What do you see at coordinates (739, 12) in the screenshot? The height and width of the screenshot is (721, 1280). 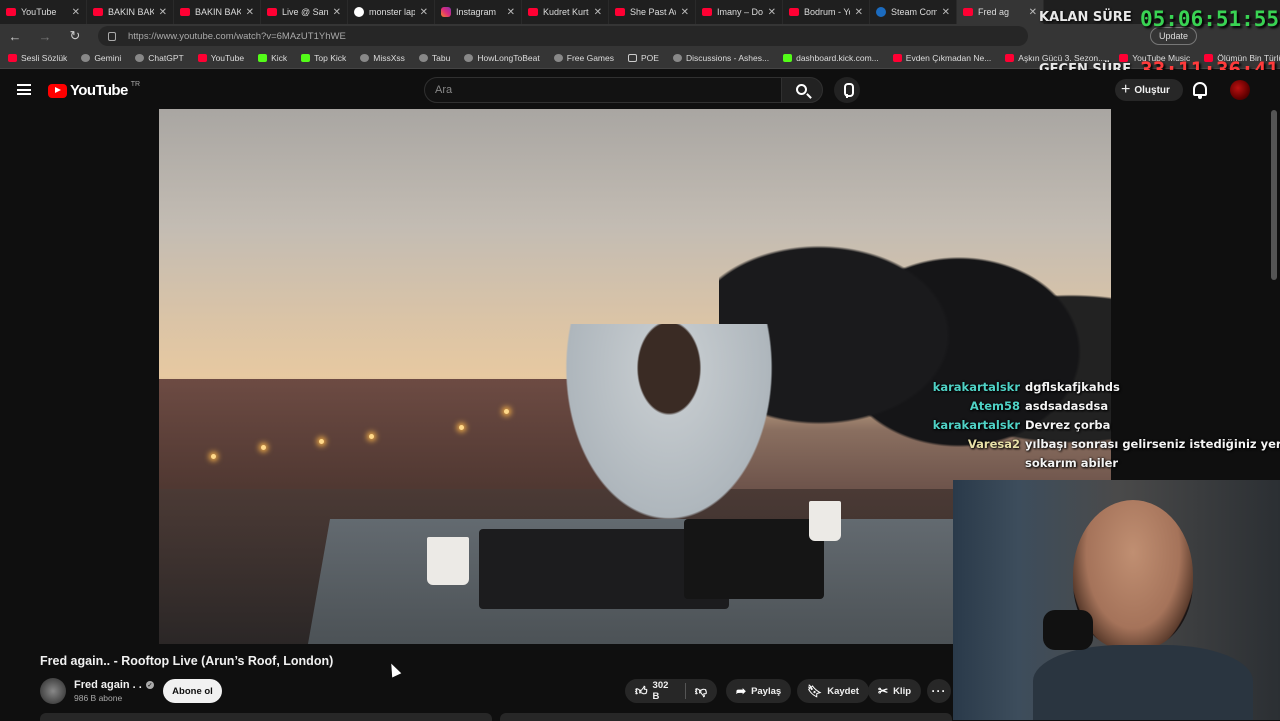 I see `browser-tab: Imany – Don ✕` at bounding box center [739, 12].